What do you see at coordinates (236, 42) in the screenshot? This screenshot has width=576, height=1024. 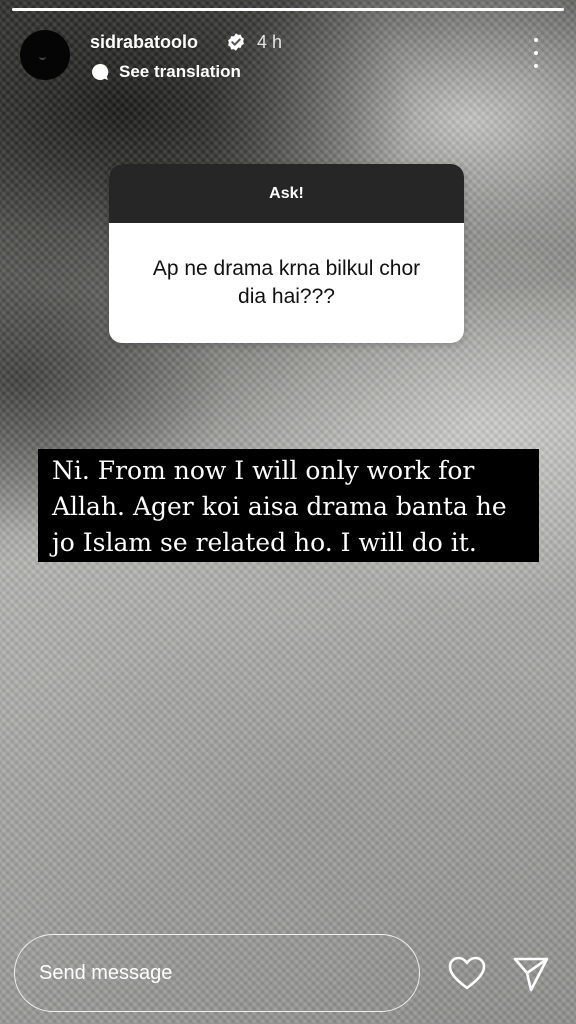 I see `verified-badge-icon` at bounding box center [236, 42].